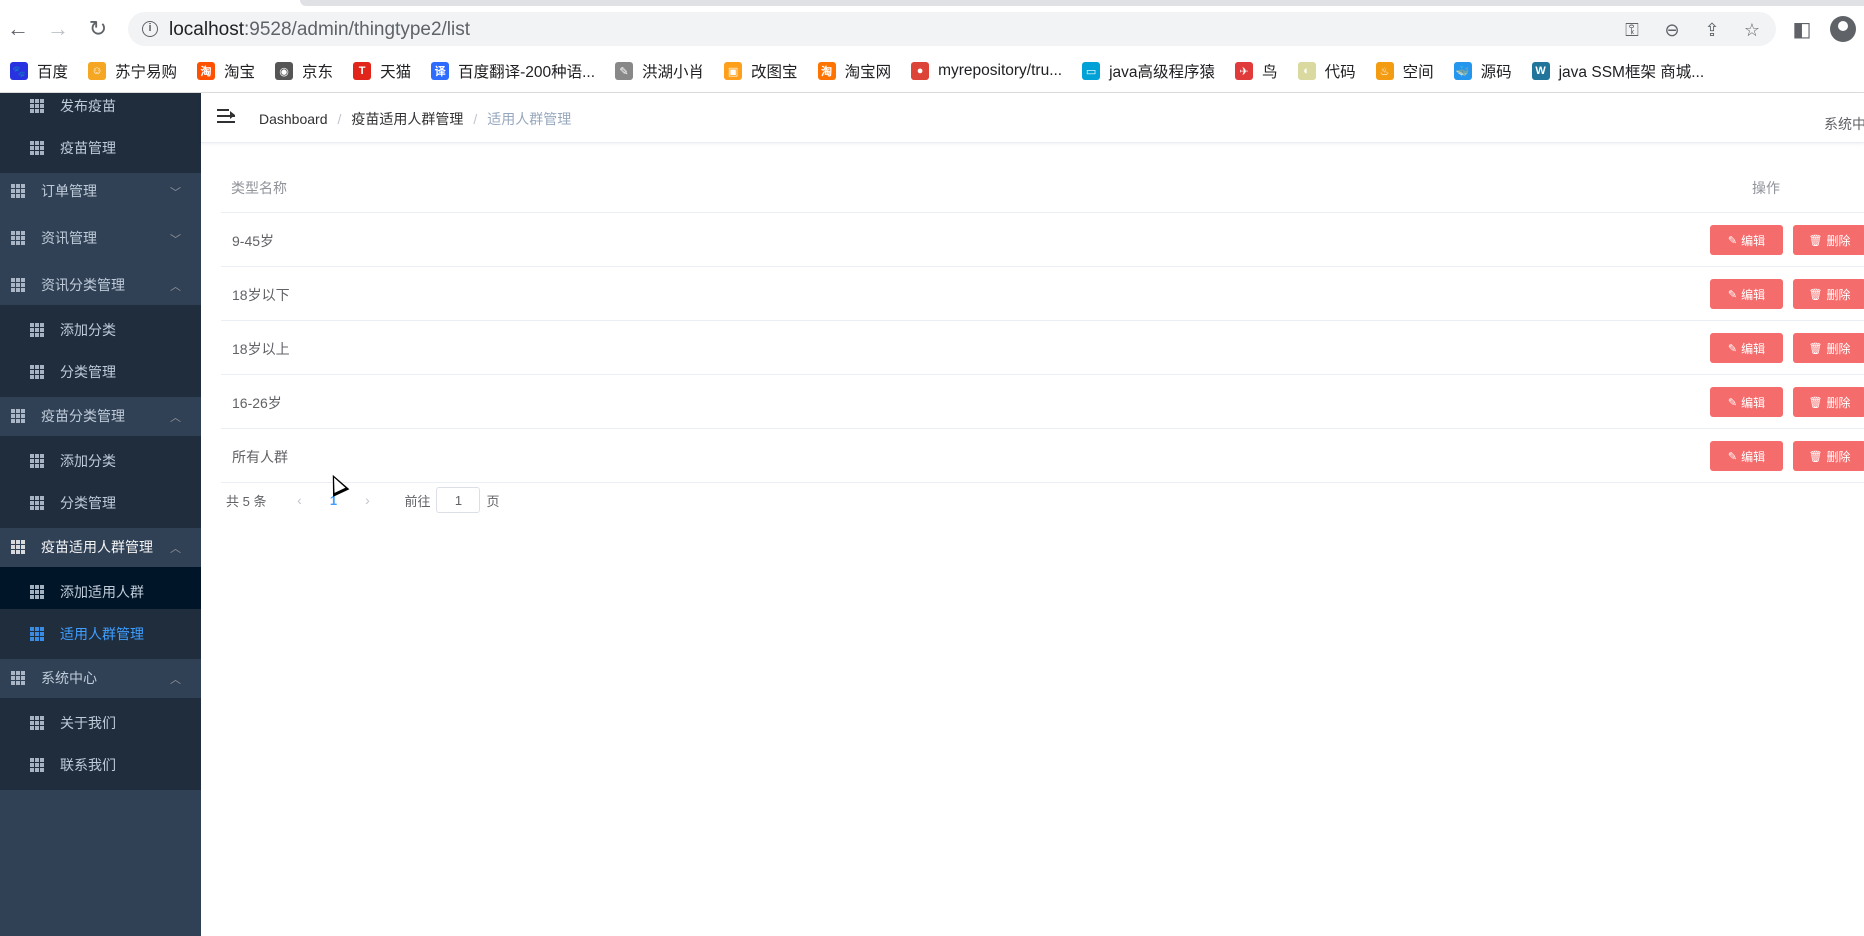 This screenshot has height=936, width=1864. I want to click on table-row: 18岁以上 ✎ 编辑 🗑 删除, so click(1042, 348).